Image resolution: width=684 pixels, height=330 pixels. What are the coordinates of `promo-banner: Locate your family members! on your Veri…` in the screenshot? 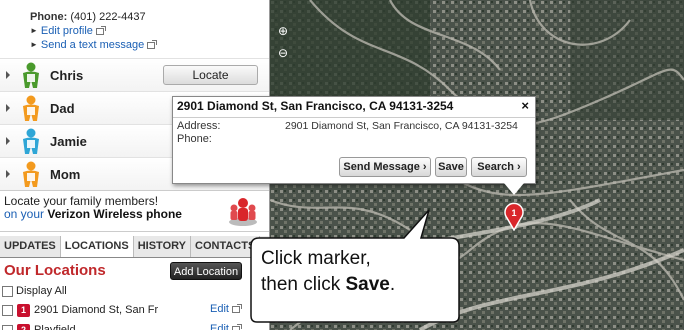 It's located at (134, 211).